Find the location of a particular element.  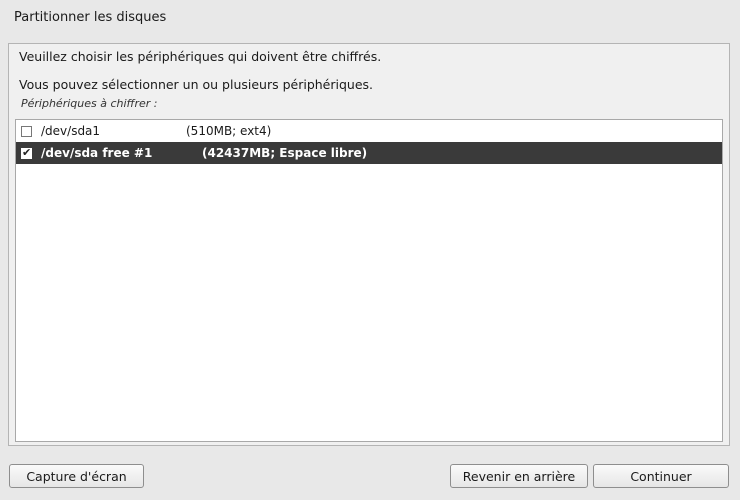

device-row-sda1: /dev/sda1 (510MB; ext4) is located at coordinates (369, 131).